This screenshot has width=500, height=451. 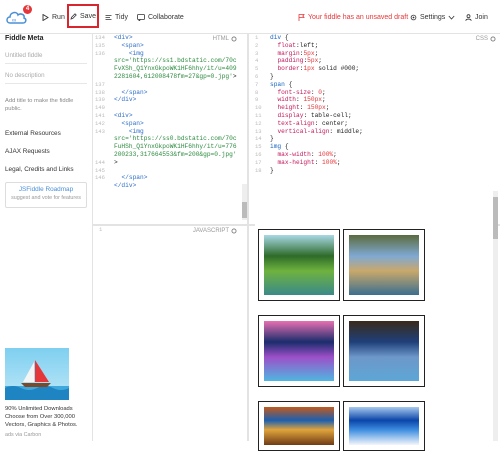 I want to click on ajax-requests-link: AJAX Requests, so click(x=27, y=151).